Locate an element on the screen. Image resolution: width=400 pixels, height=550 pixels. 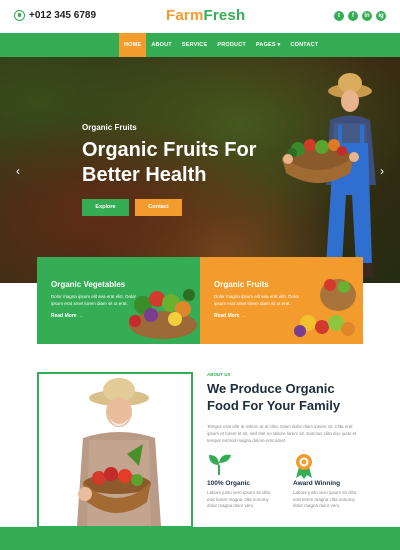
nav-contact: CONTACT is located at coordinates (304, 45).